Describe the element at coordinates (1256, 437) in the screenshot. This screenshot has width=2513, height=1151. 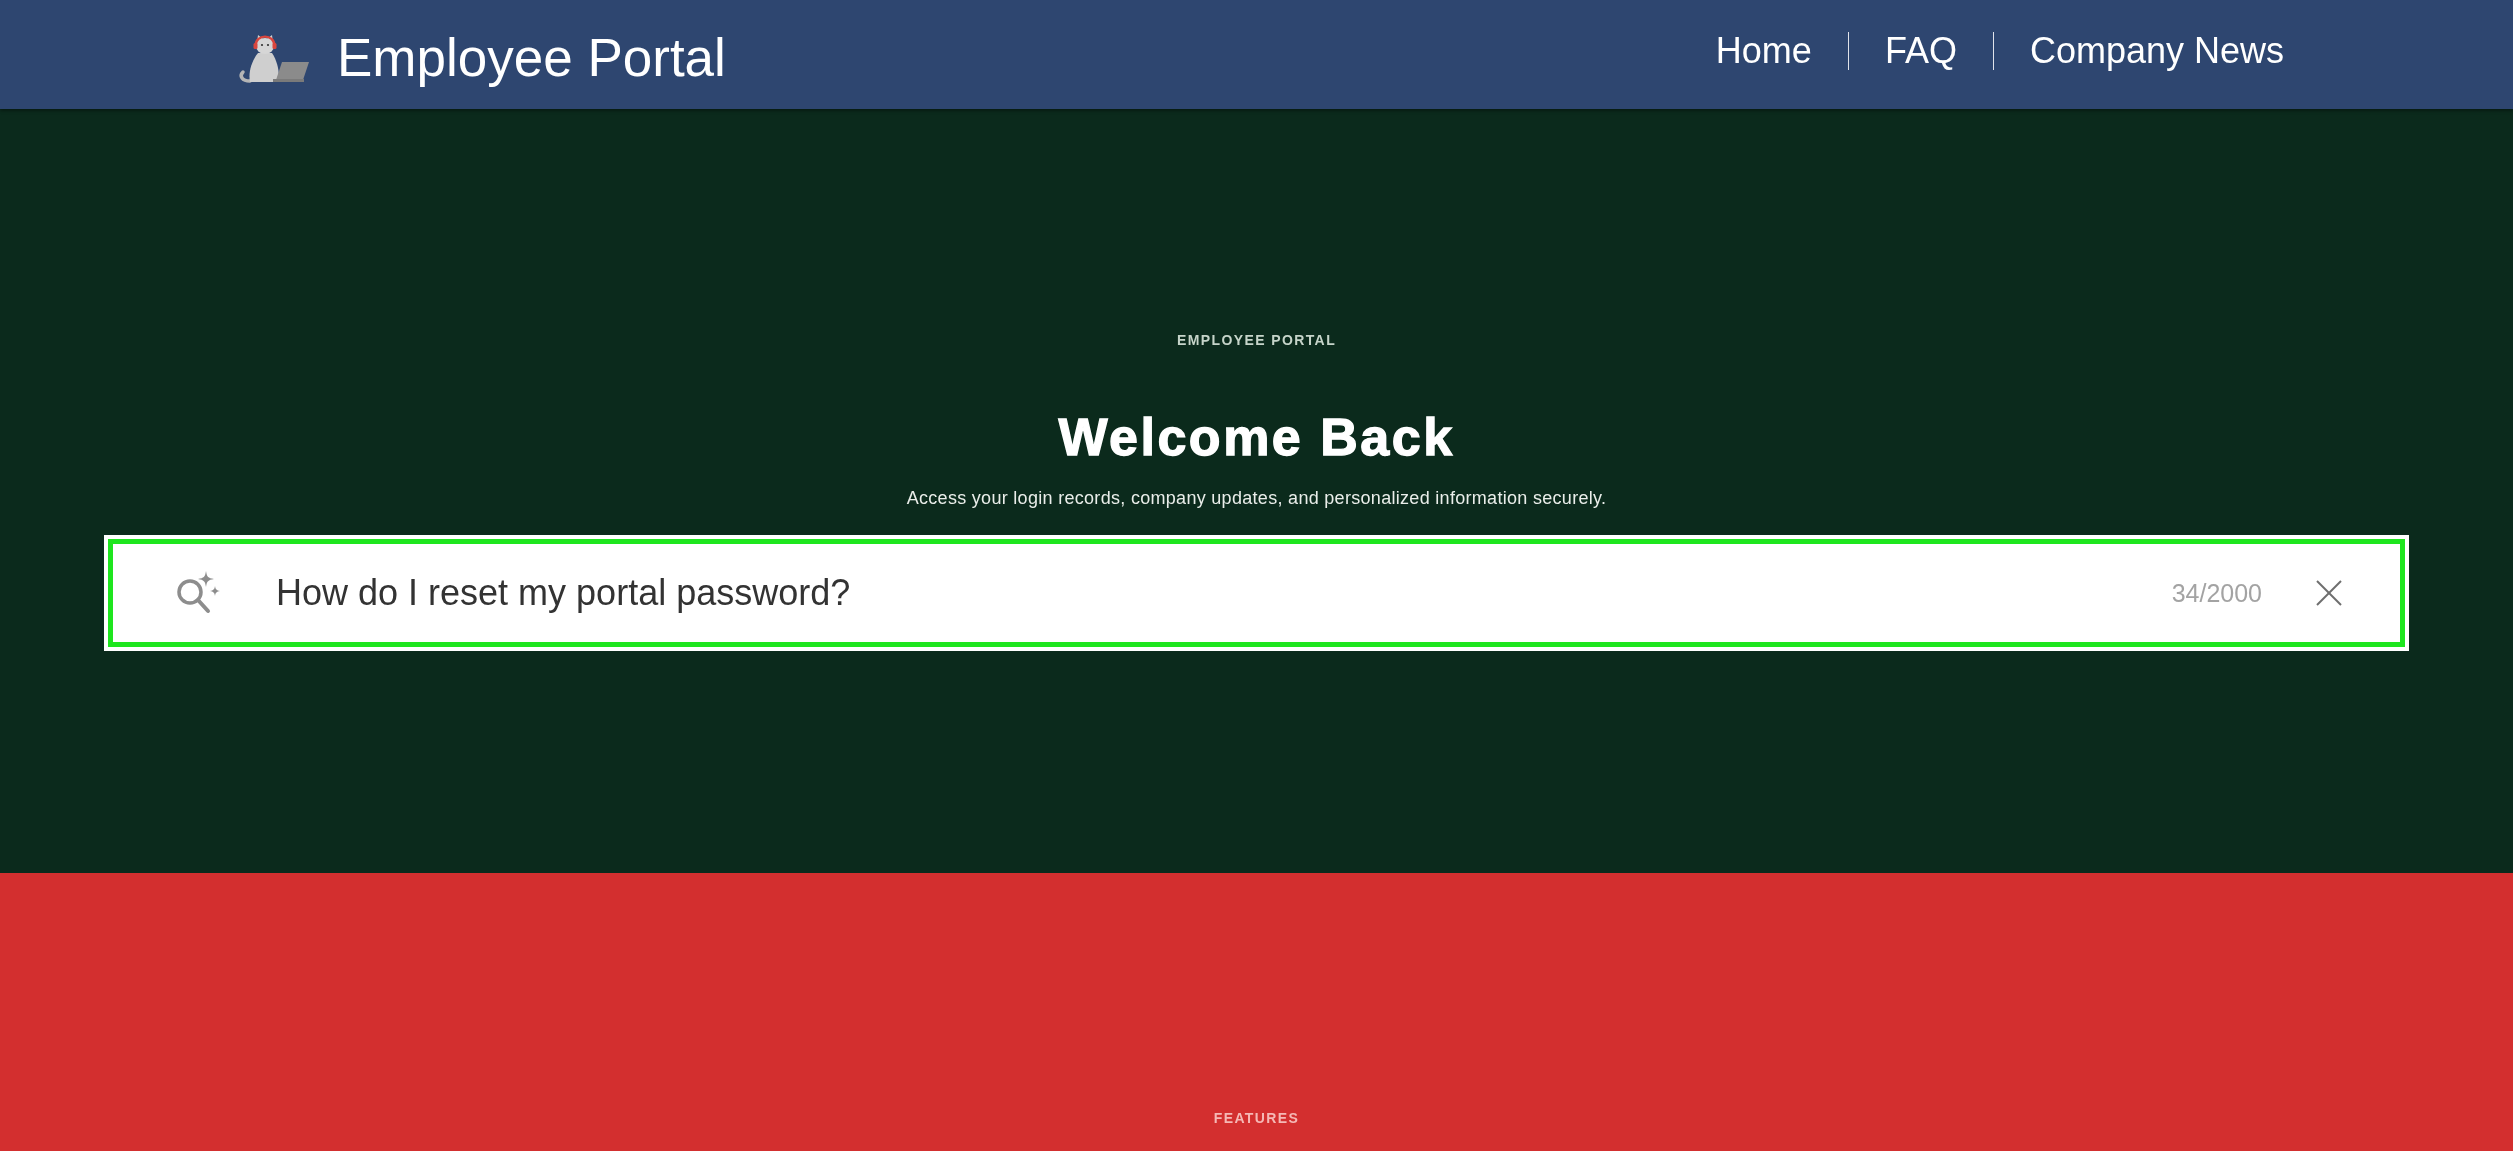
I see `welcome-heading: Welcome Back` at that location.